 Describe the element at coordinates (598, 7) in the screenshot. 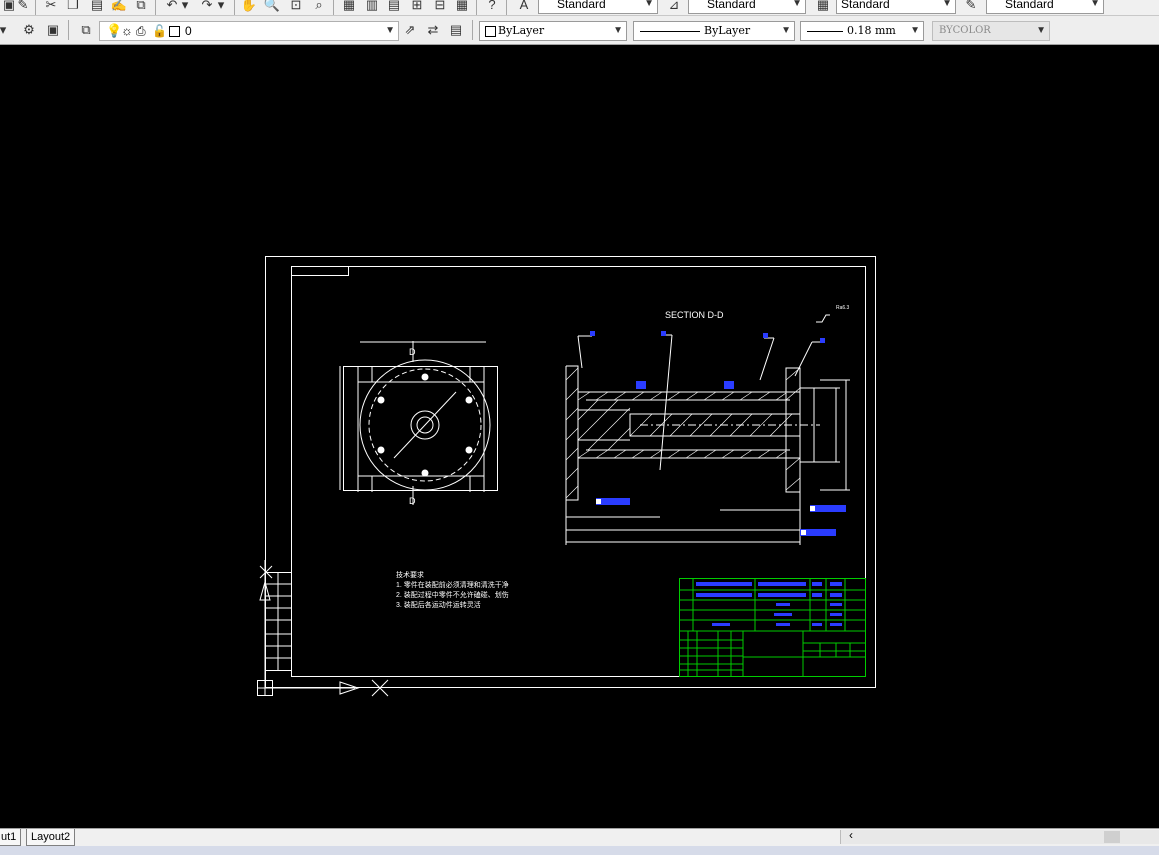

I see `text-style-dropdown: Standard ▼` at that location.